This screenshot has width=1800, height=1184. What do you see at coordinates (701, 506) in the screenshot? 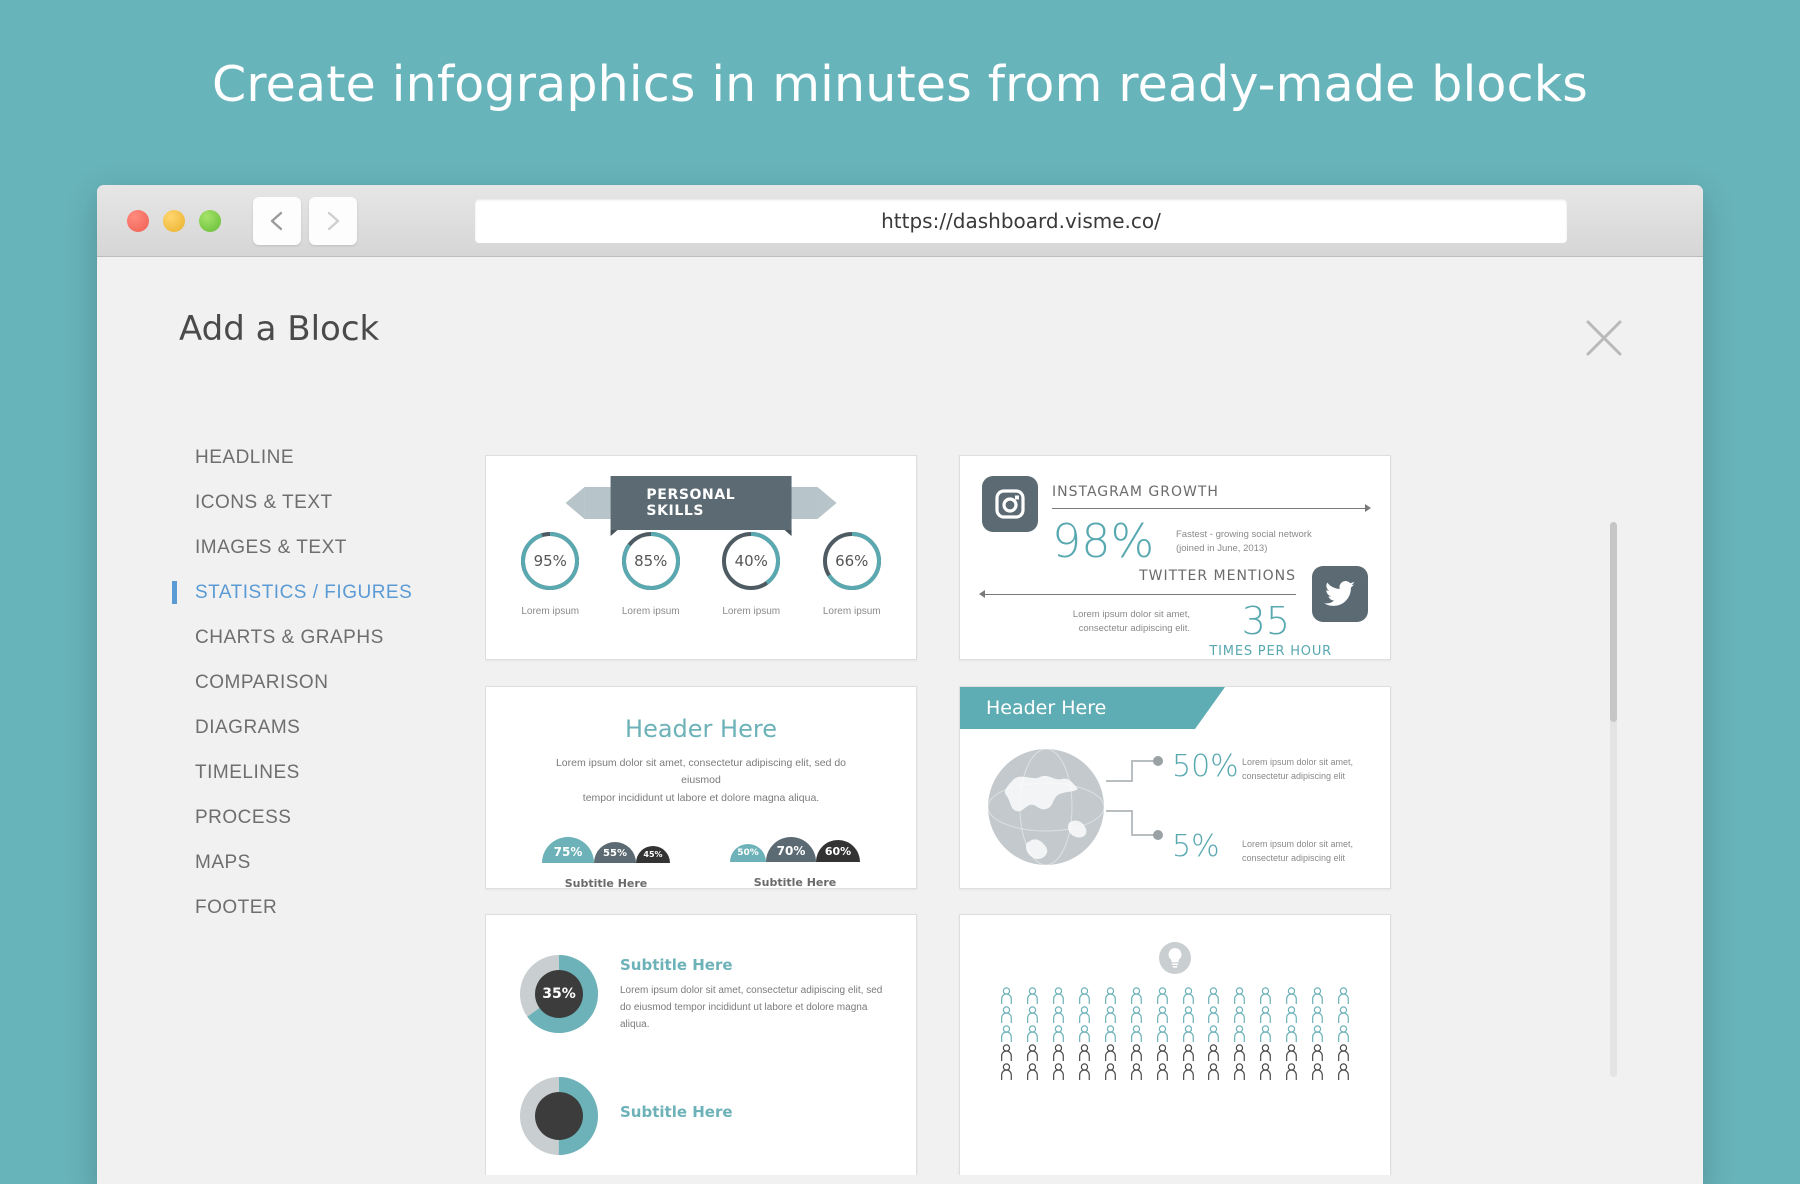
I see `ribbon-label: PERSONAL SKILLS` at bounding box center [701, 506].